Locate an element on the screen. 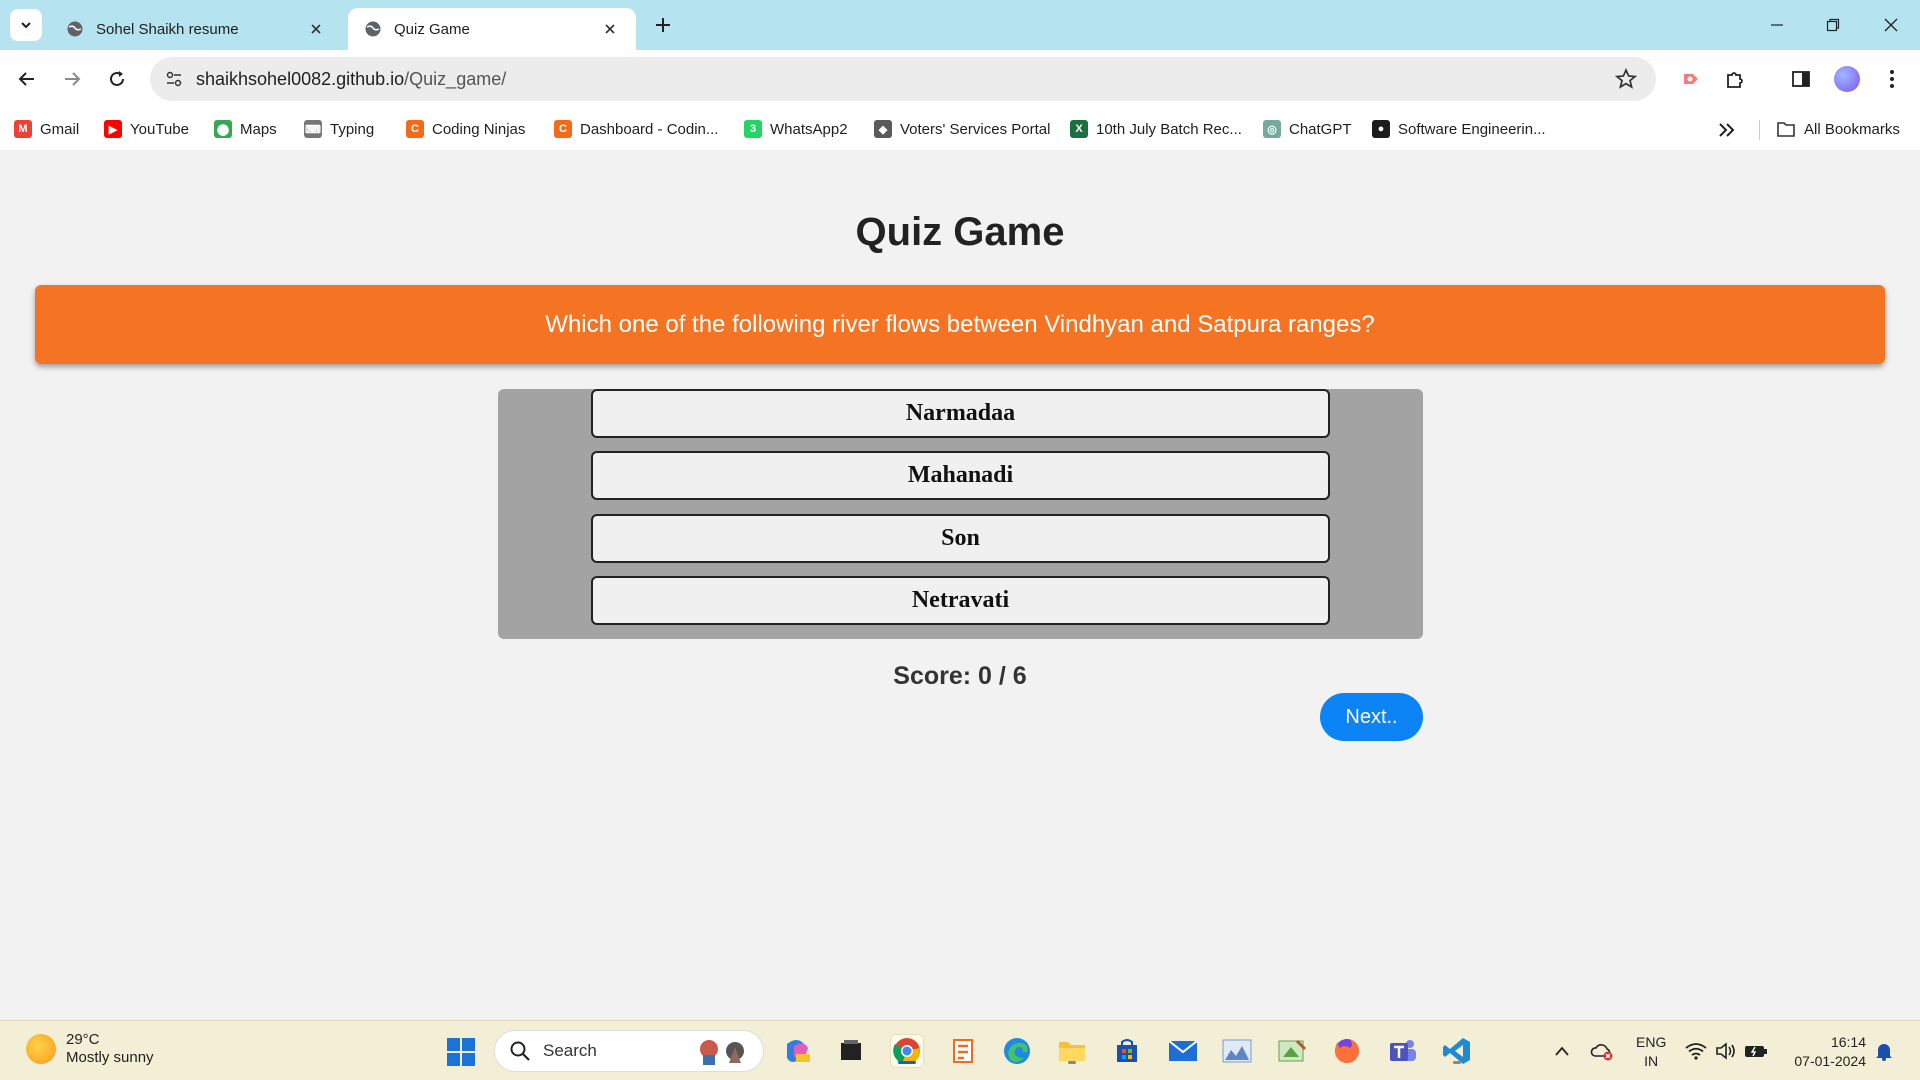 The width and height of the screenshot is (1920, 1080). taskbar-app-file-explorer is located at coordinates (1072, 1051).